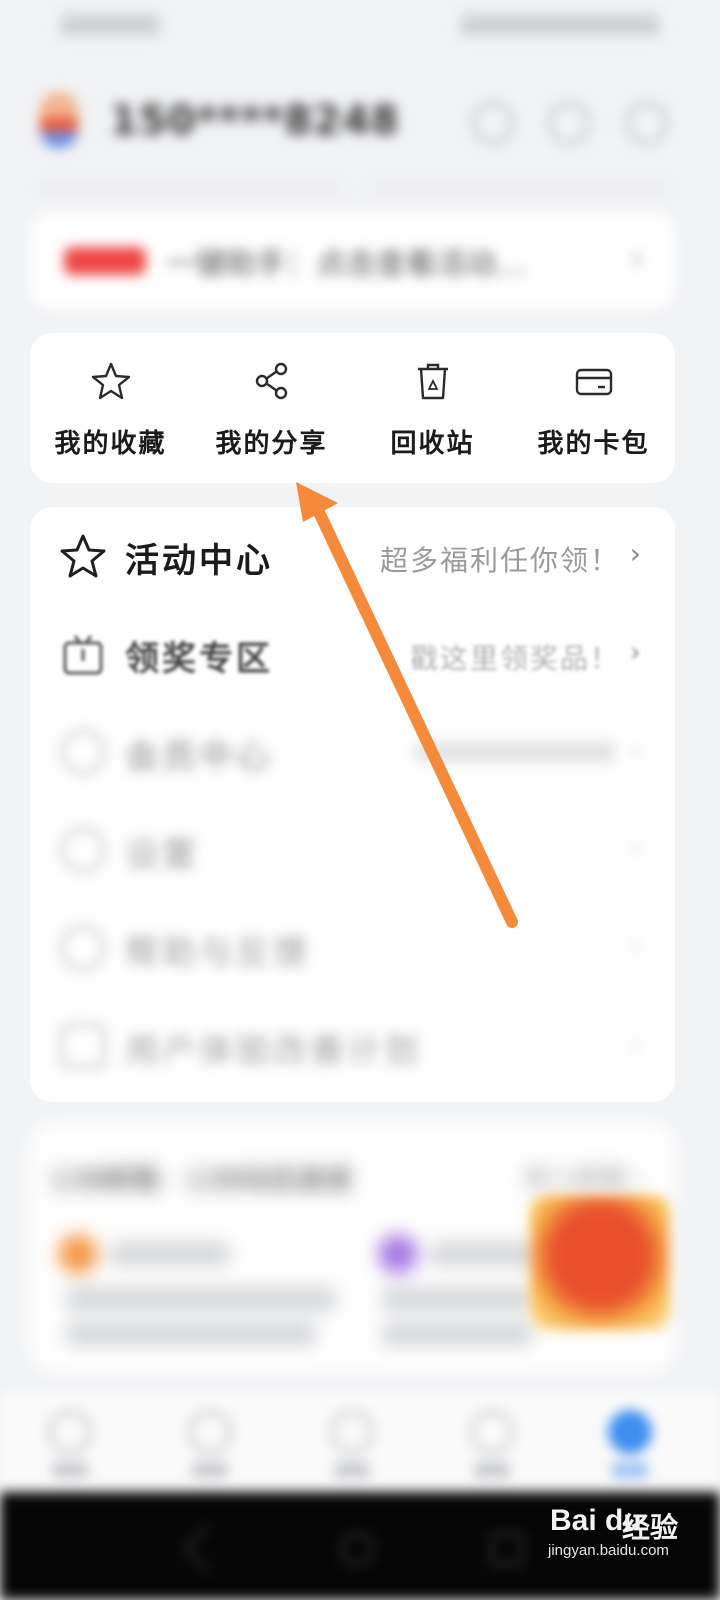  Describe the element at coordinates (217, 953) in the screenshot. I see `menu-item-title: 帮助与反馈` at that location.